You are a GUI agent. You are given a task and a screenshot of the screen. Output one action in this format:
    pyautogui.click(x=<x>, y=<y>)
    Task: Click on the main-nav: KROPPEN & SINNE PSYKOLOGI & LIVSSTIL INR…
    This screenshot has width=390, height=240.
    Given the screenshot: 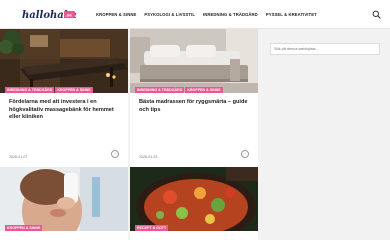 What is the action you would take?
    pyautogui.click(x=210, y=14)
    